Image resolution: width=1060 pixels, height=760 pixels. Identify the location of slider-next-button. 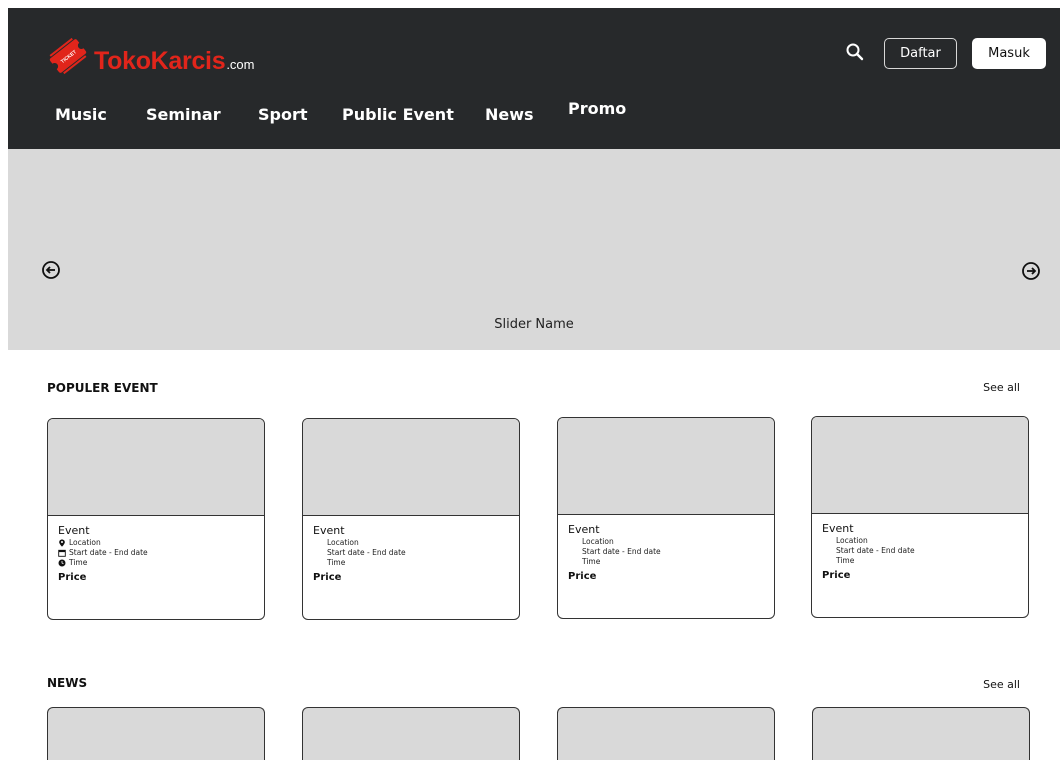
(1031, 271).